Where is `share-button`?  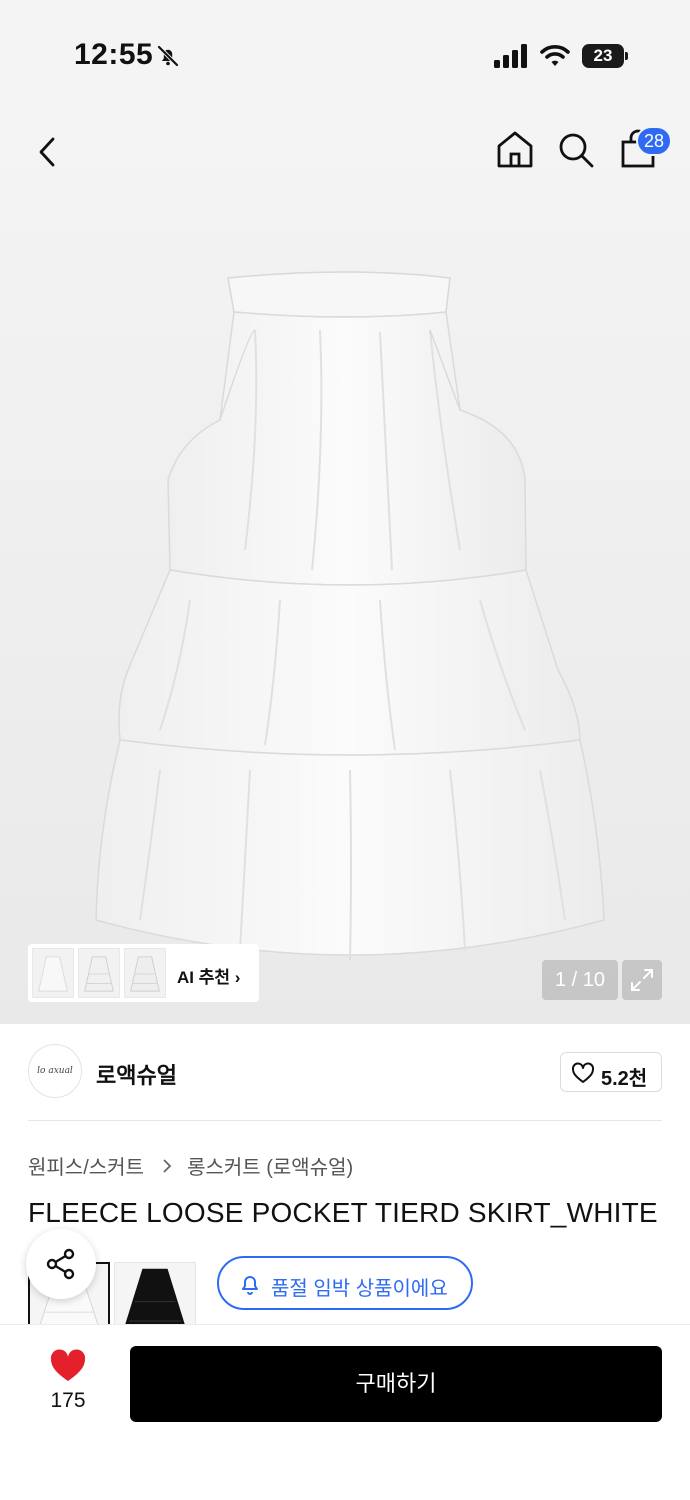
share-button is located at coordinates (61, 1264).